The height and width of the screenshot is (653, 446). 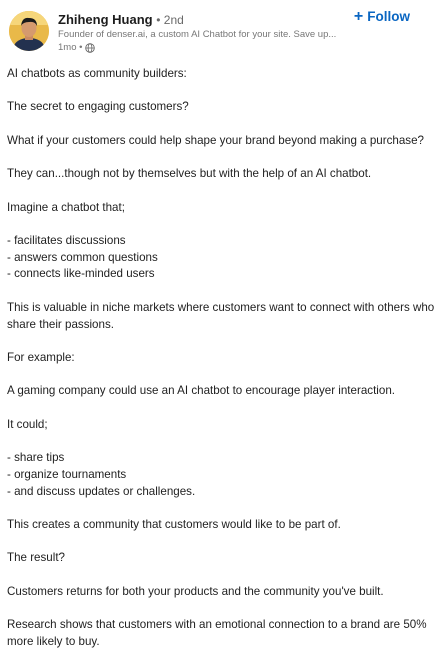 I want to click on post-line: The result?, so click(x=36, y=558).